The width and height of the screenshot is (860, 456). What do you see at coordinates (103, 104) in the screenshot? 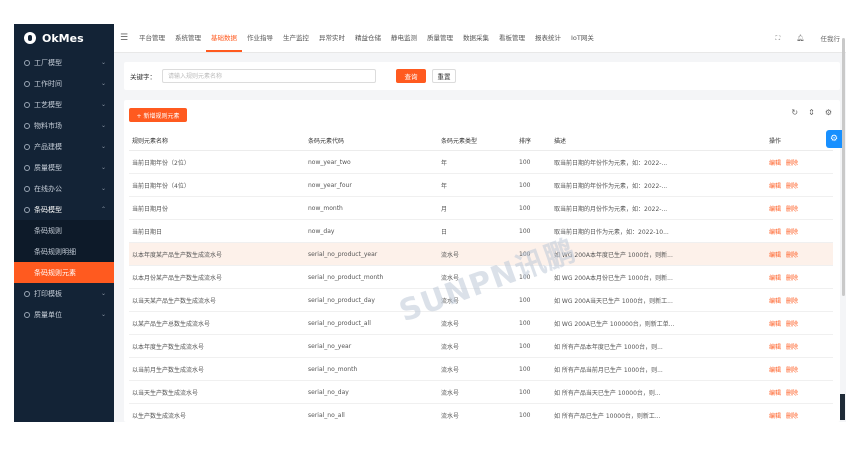
I see `chevron-down-icon: ⌄` at bounding box center [103, 104].